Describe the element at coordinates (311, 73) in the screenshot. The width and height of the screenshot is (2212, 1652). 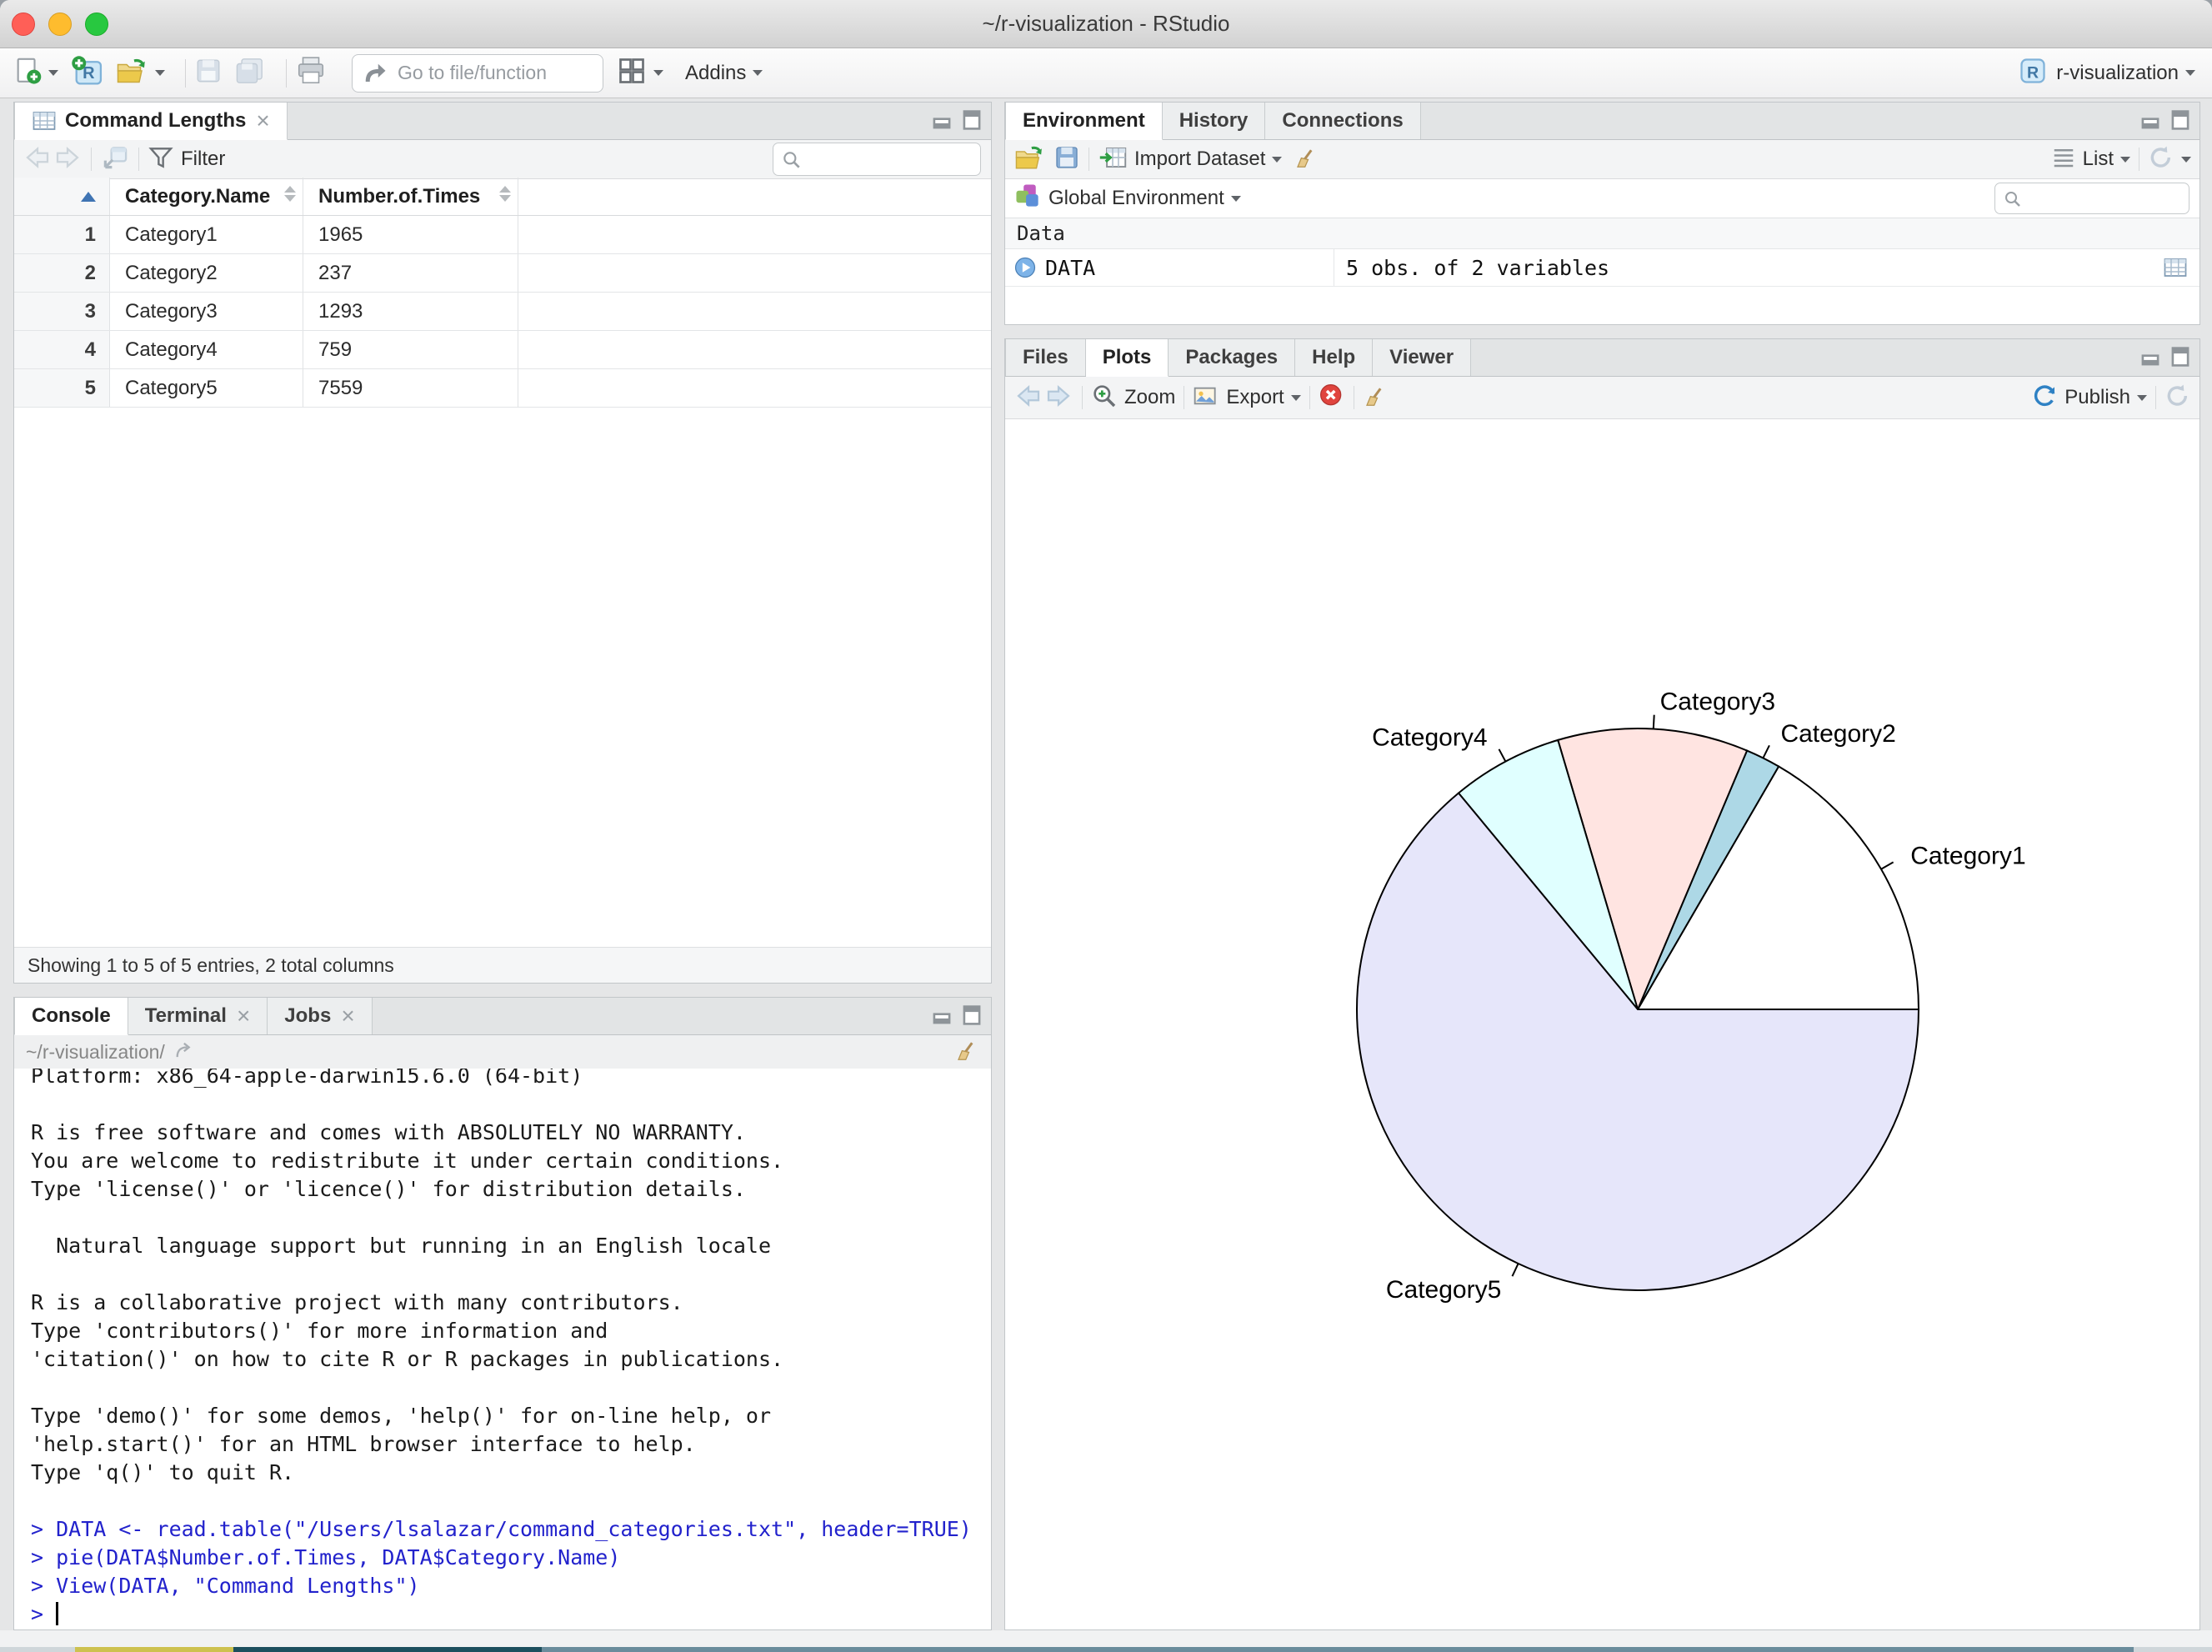
I see `print-button` at that location.